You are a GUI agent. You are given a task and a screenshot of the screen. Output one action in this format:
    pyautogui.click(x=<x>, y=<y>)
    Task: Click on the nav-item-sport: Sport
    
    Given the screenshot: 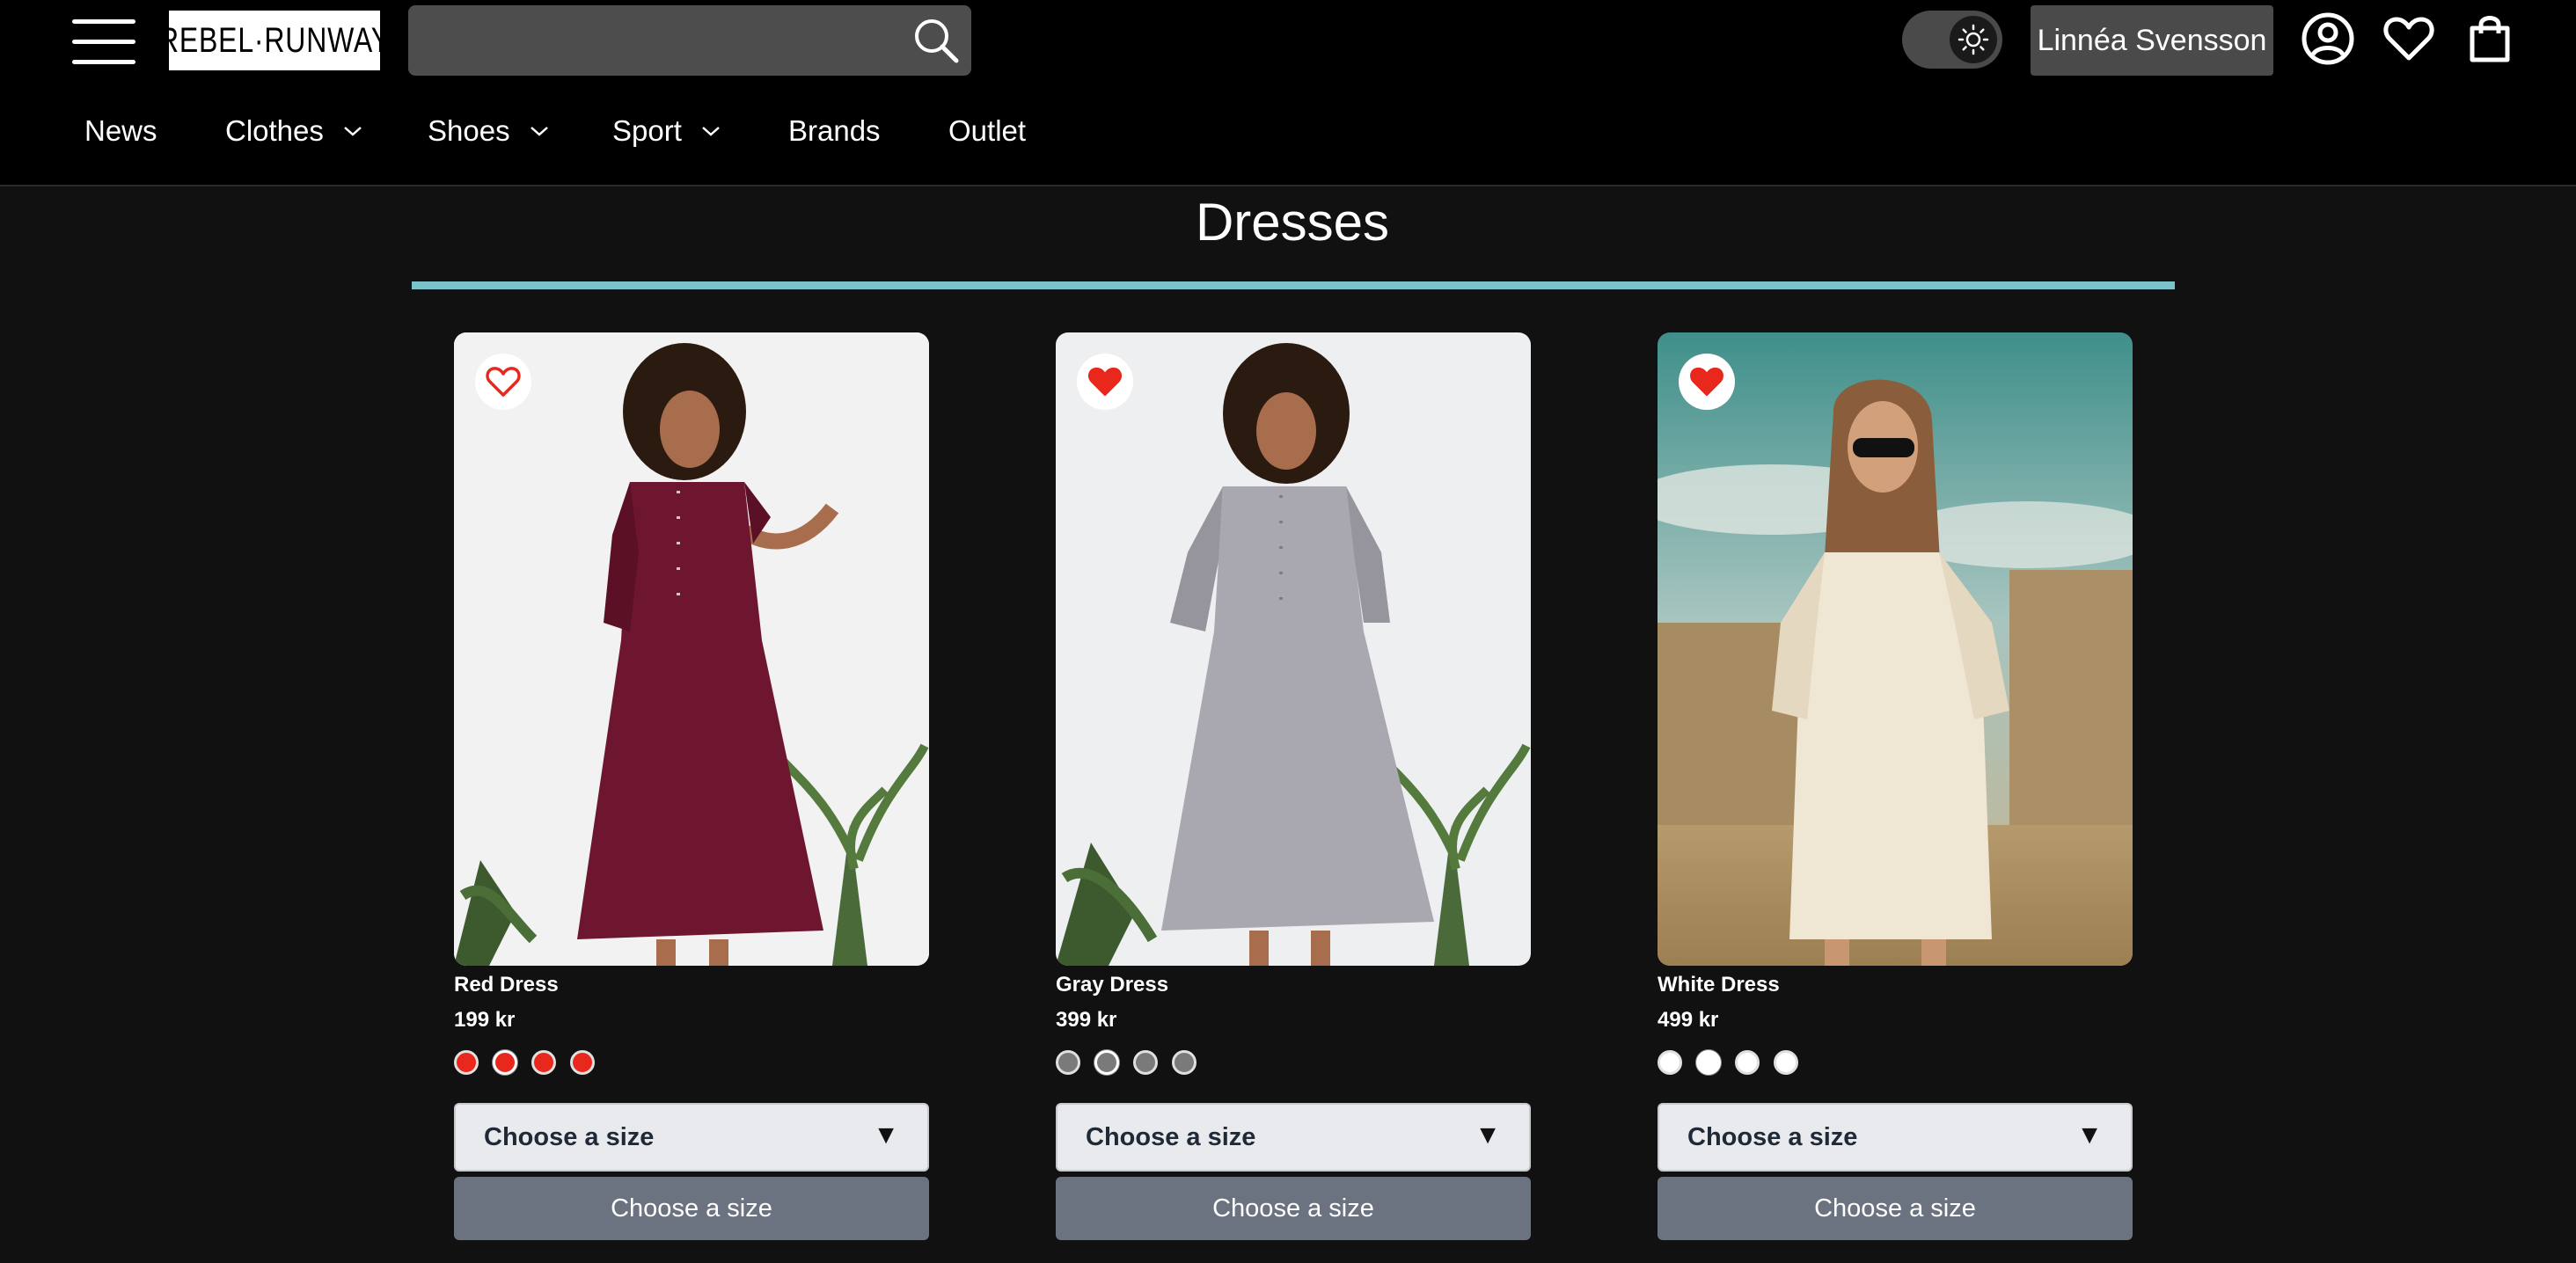 What is the action you would take?
    pyautogui.click(x=666, y=131)
    